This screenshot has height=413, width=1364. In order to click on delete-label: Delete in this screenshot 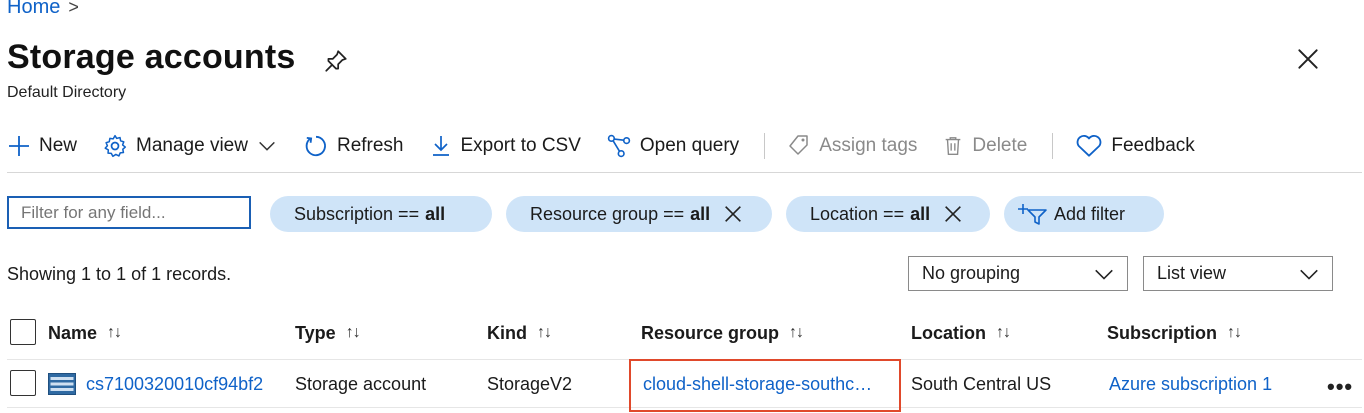, I will do `click(1000, 145)`.